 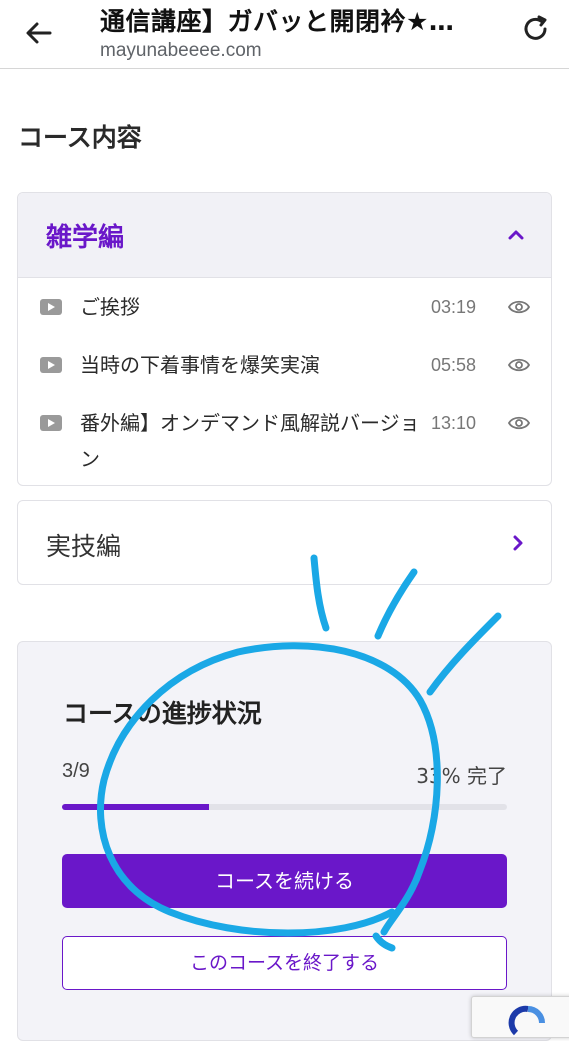 I want to click on lesson-item: 当時の下着事情を爆笑実演 05:58, so click(x=284, y=365).